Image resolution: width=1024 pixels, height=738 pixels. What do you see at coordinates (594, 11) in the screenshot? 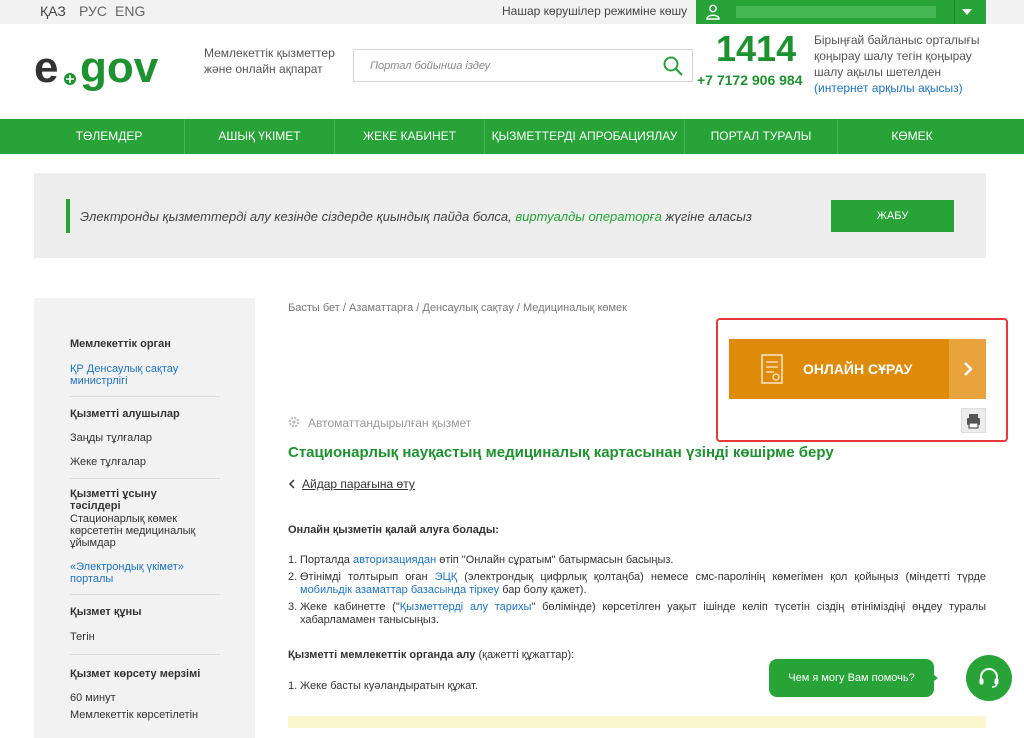
I see `vision-mode-link: Нашар көрушілер режиміне көшу` at bounding box center [594, 11].